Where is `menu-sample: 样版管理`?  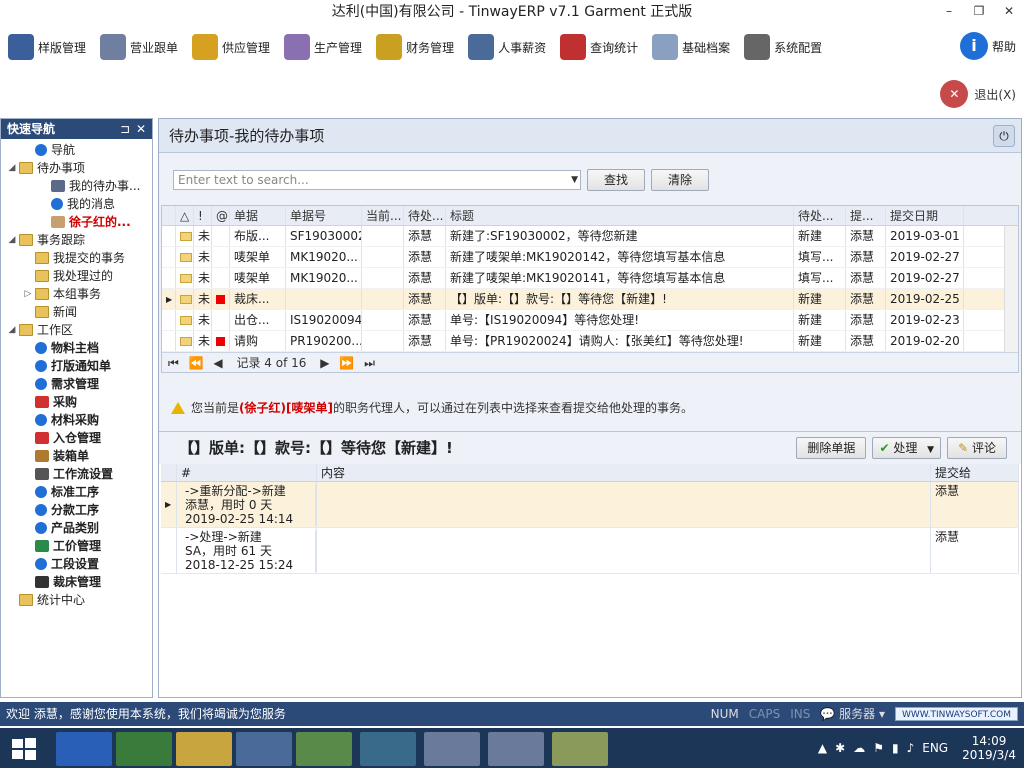 menu-sample: 样版管理 is located at coordinates (47, 47).